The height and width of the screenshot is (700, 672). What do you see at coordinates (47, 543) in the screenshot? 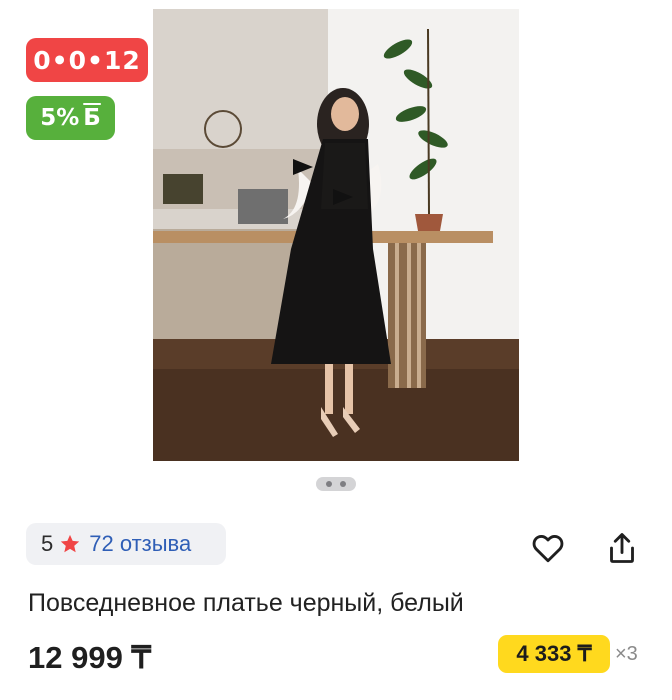
I see `rating-value: 5` at bounding box center [47, 543].